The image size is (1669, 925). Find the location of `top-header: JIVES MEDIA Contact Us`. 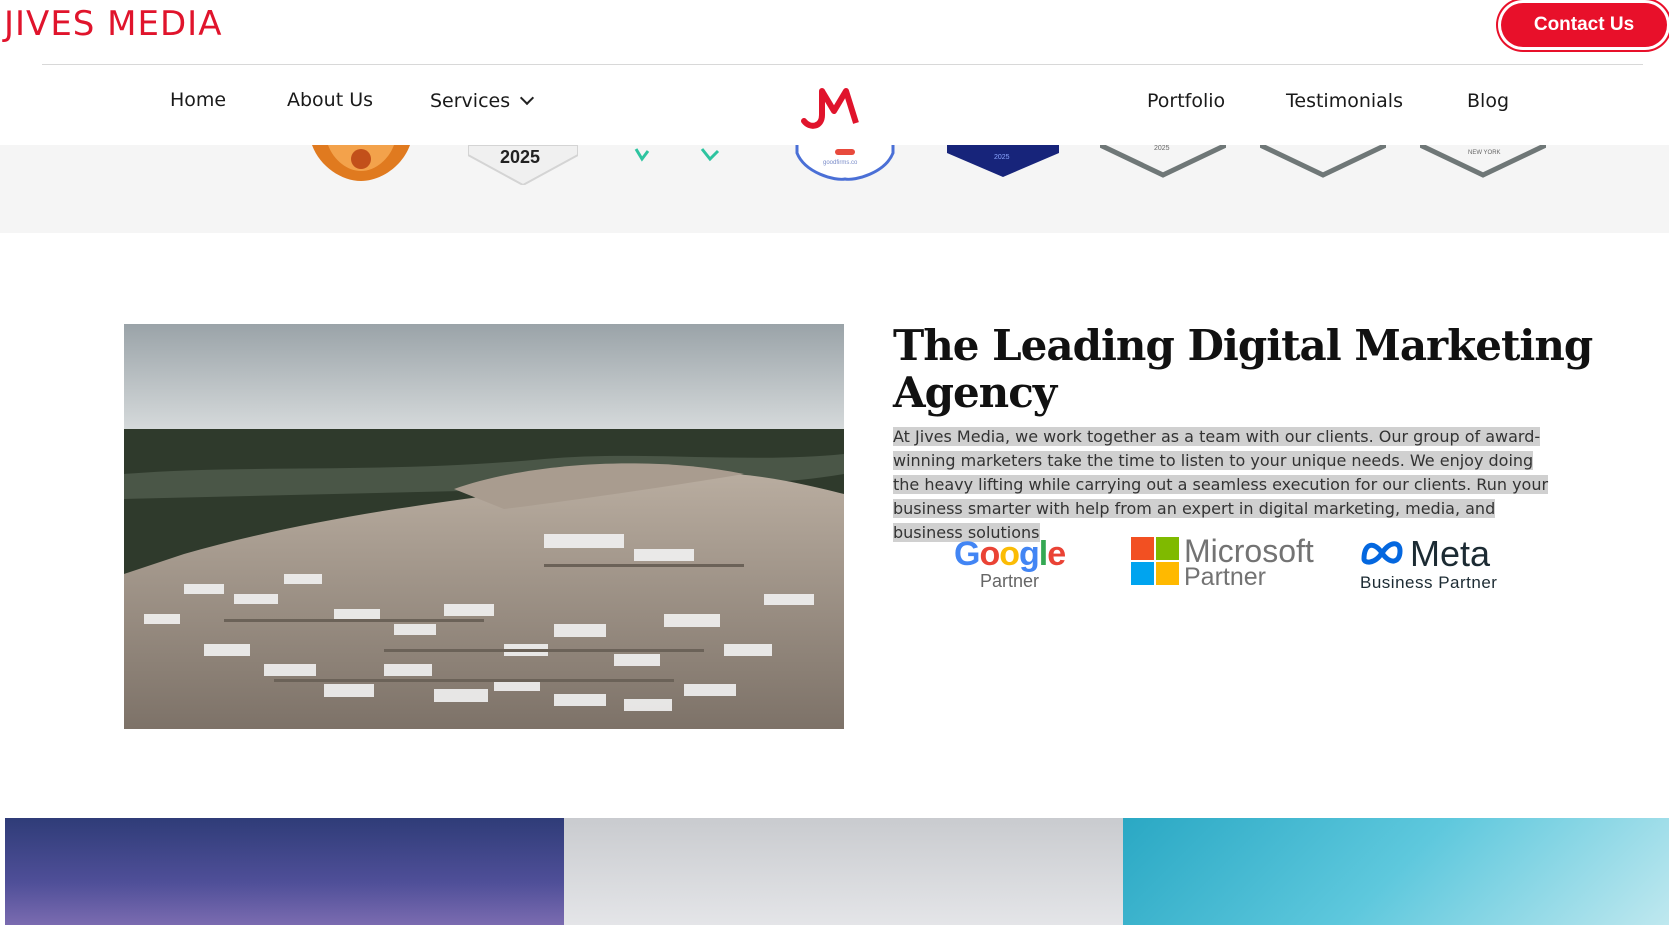

top-header: JIVES MEDIA Contact Us is located at coordinates (834, 32).